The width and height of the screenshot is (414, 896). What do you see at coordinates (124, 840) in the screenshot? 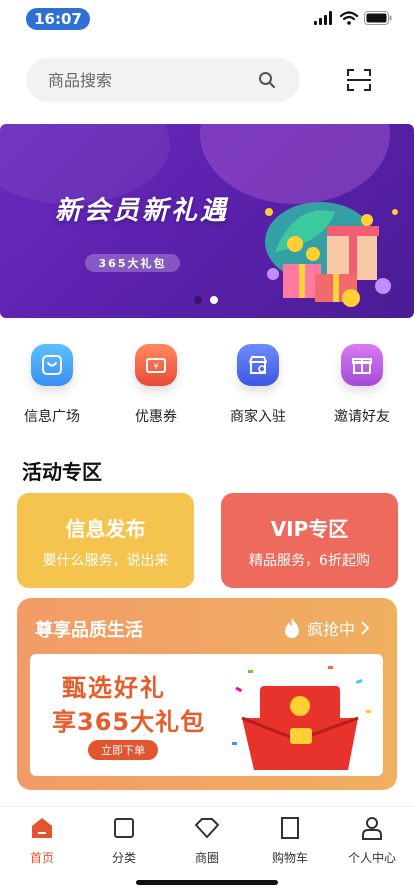
I see `tab-category: 分类` at bounding box center [124, 840].